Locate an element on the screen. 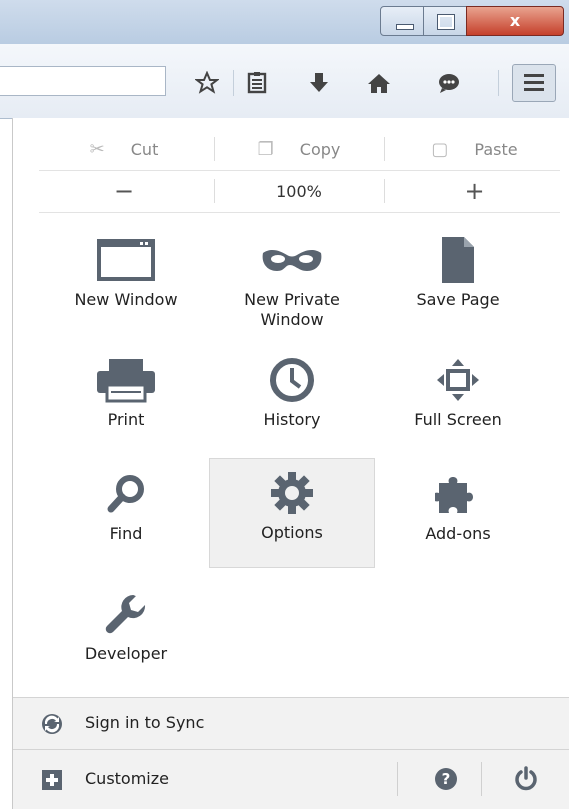 The image size is (569, 810). help-icon: ? is located at coordinates (446, 779).